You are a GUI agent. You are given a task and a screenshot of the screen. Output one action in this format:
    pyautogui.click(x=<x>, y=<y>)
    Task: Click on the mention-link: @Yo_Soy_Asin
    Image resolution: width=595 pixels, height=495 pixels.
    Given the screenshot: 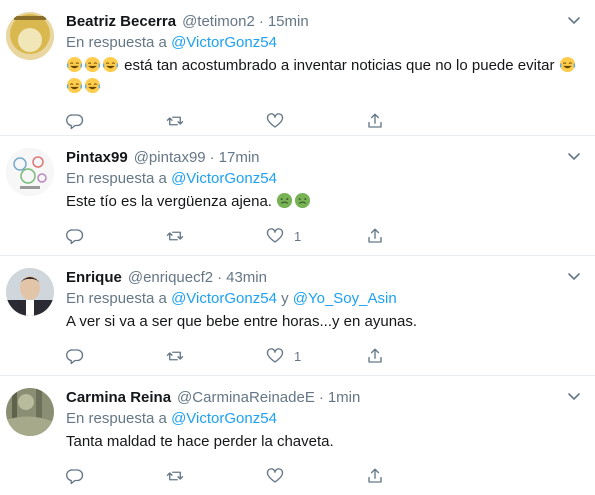 What is the action you would take?
    pyautogui.click(x=345, y=298)
    